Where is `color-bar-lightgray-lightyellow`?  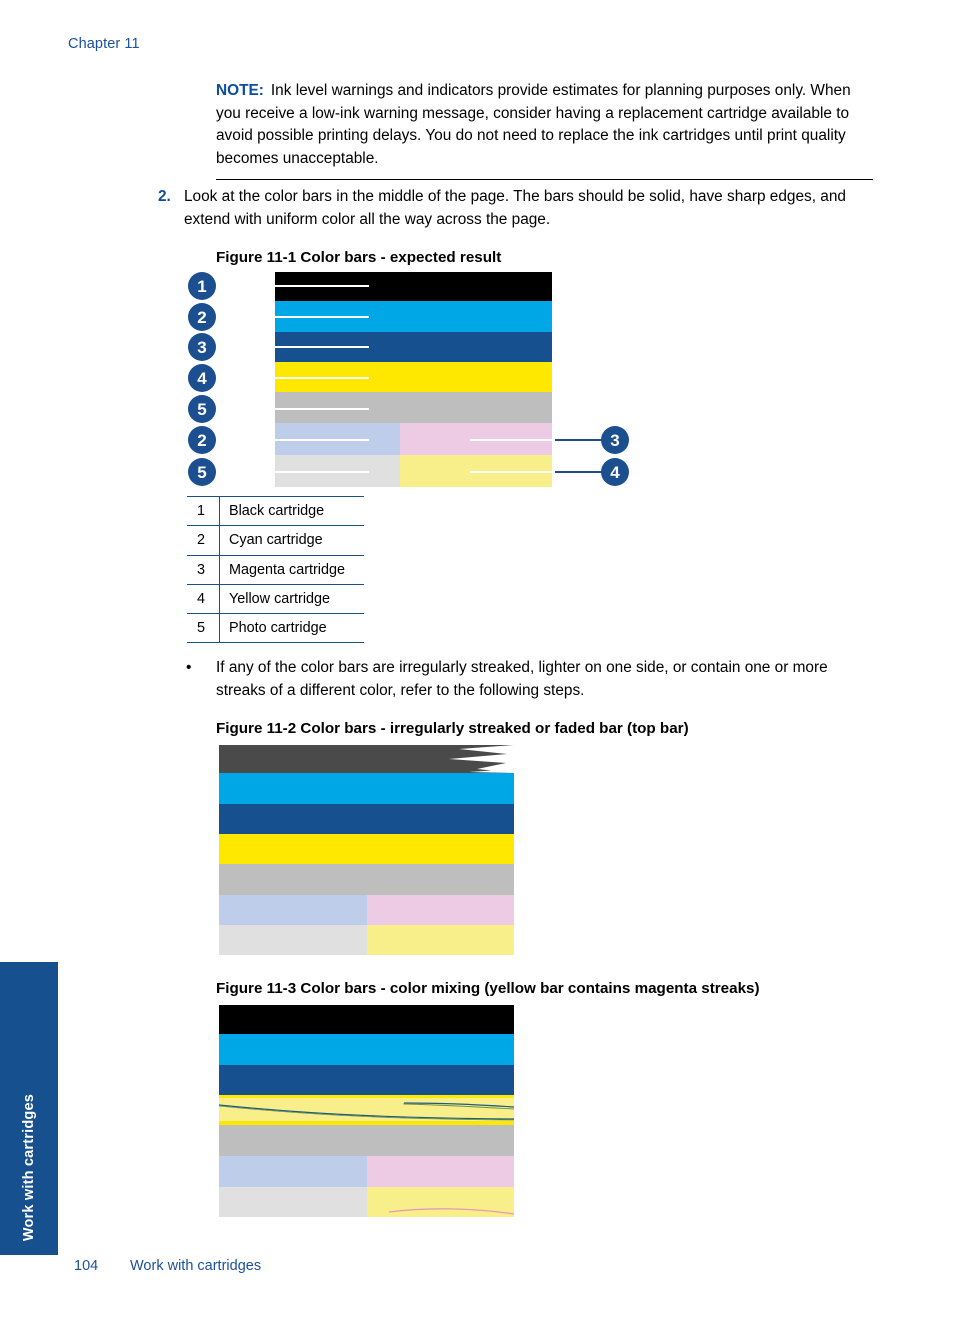 color-bar-lightgray-lightyellow is located at coordinates (366, 940).